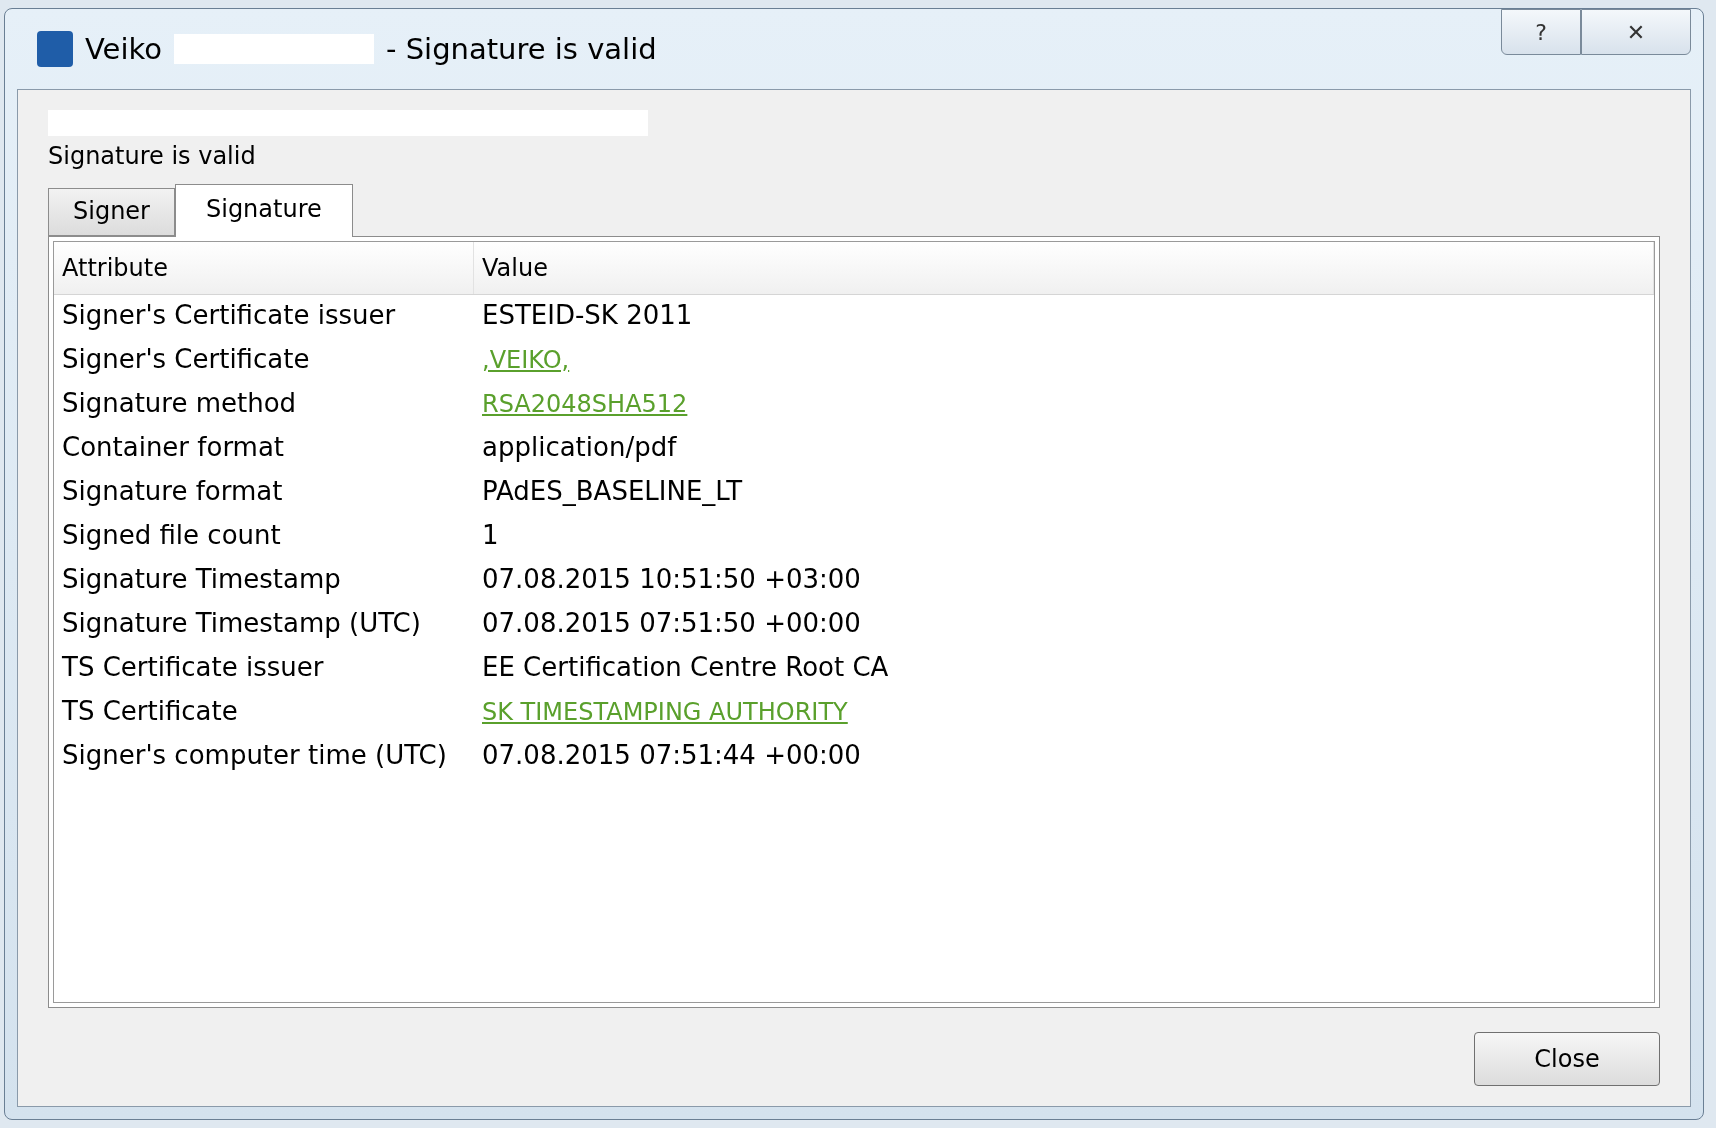 Image resolution: width=1716 pixels, height=1128 pixels. I want to click on attribute-cell-text: Signature format, so click(172, 491).